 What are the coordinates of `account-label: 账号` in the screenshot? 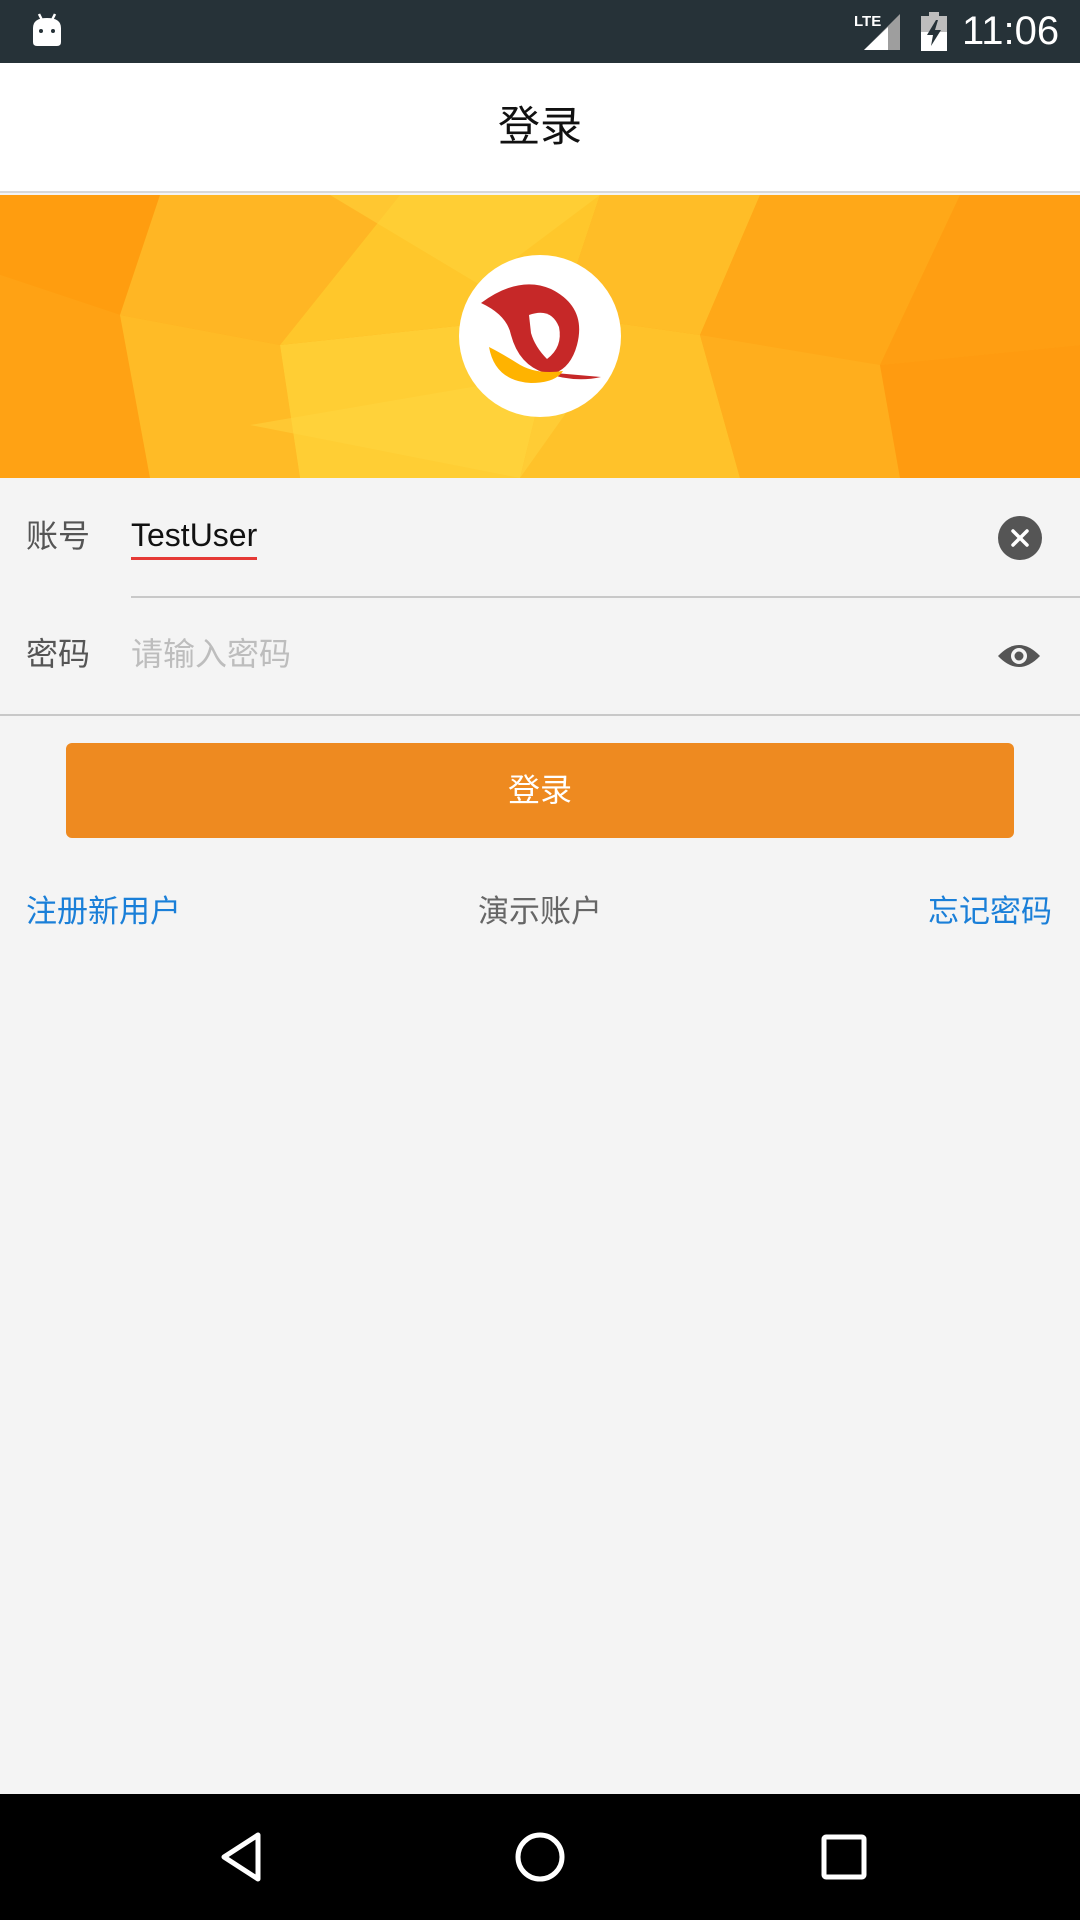 It's located at (58, 536).